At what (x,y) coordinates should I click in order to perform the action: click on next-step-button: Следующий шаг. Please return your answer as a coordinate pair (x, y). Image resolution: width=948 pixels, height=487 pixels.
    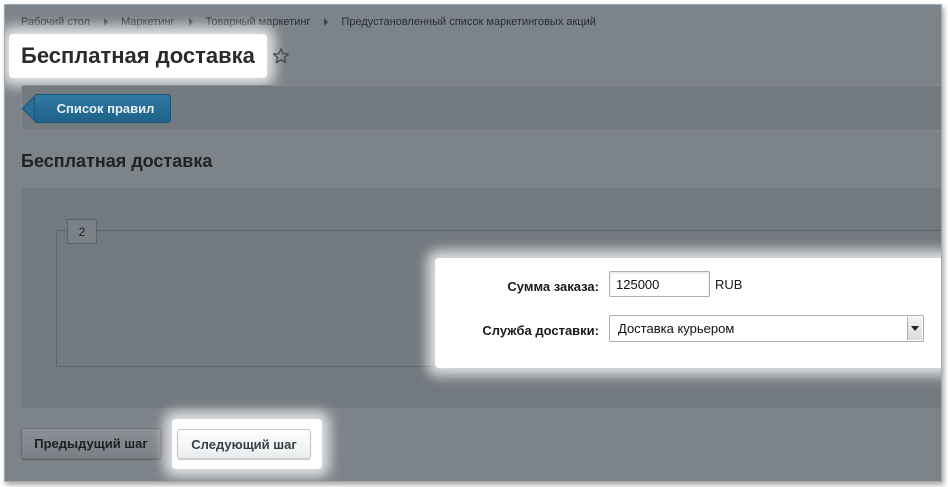
    Looking at the image, I should click on (244, 444).